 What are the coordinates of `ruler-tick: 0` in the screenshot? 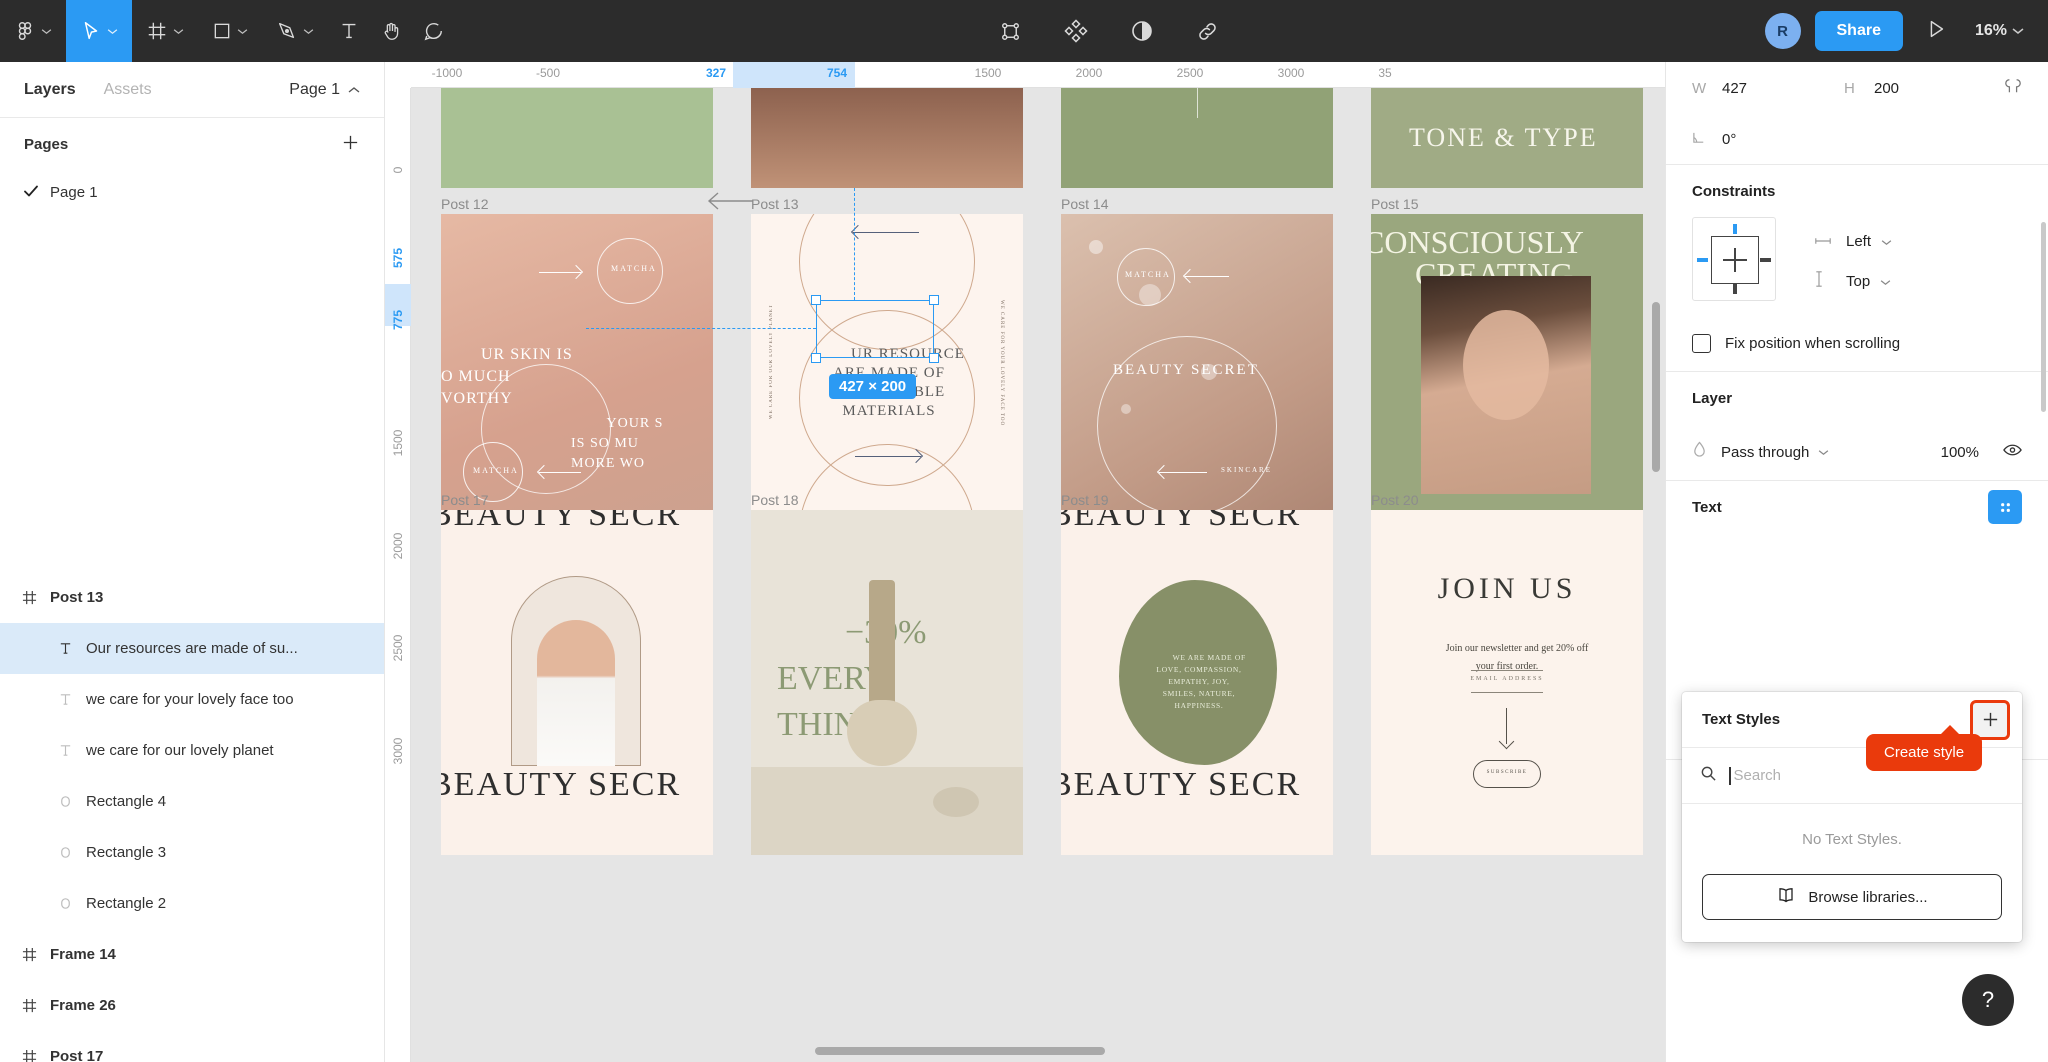 It's located at (398, 170).